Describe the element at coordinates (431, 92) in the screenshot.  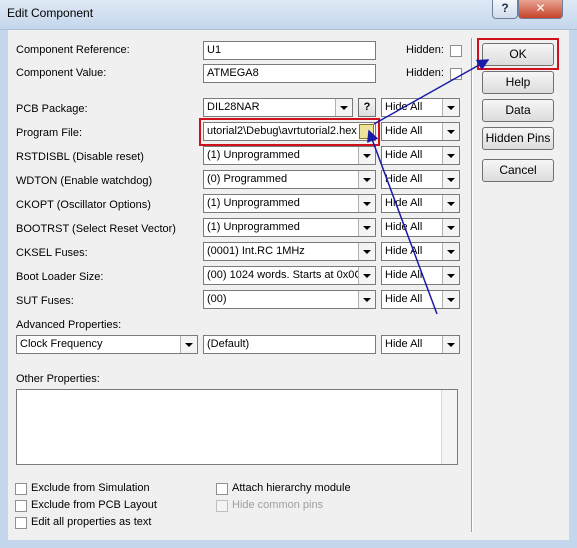
I see `arrow-to-ok` at that location.